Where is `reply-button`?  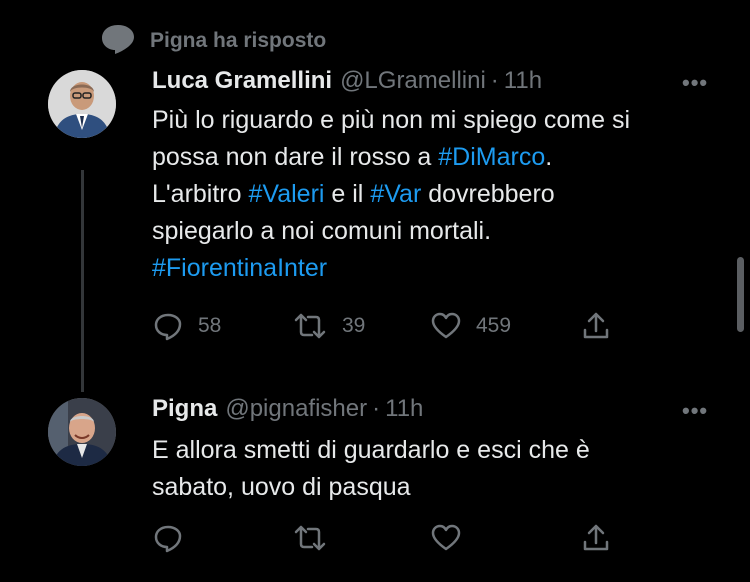 reply-button is located at coordinates (222, 538).